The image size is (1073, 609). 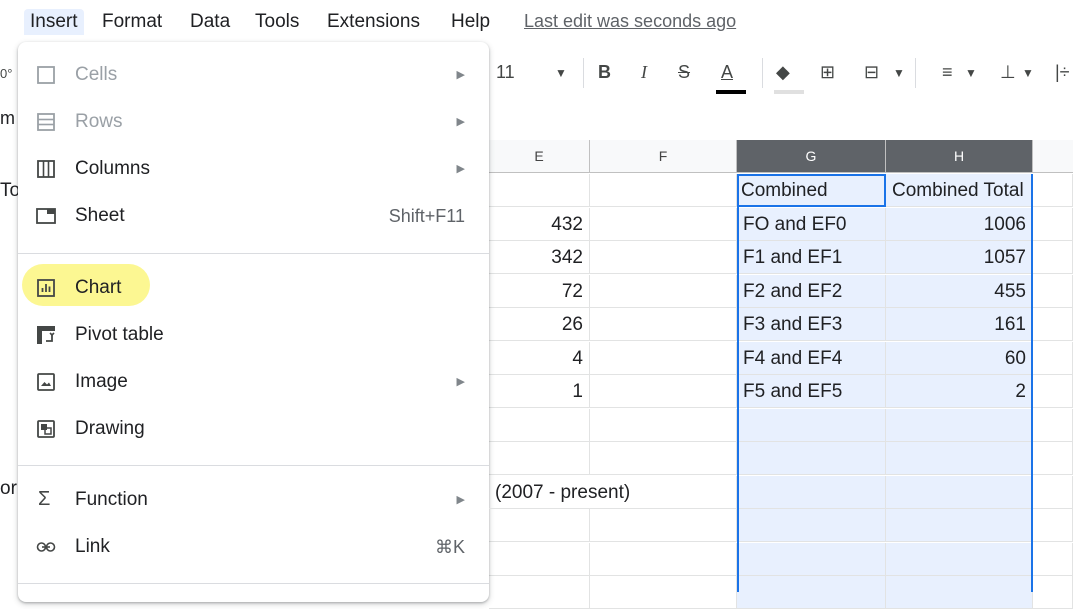 What do you see at coordinates (684, 72) in the screenshot?
I see `strikethrough-button: S` at bounding box center [684, 72].